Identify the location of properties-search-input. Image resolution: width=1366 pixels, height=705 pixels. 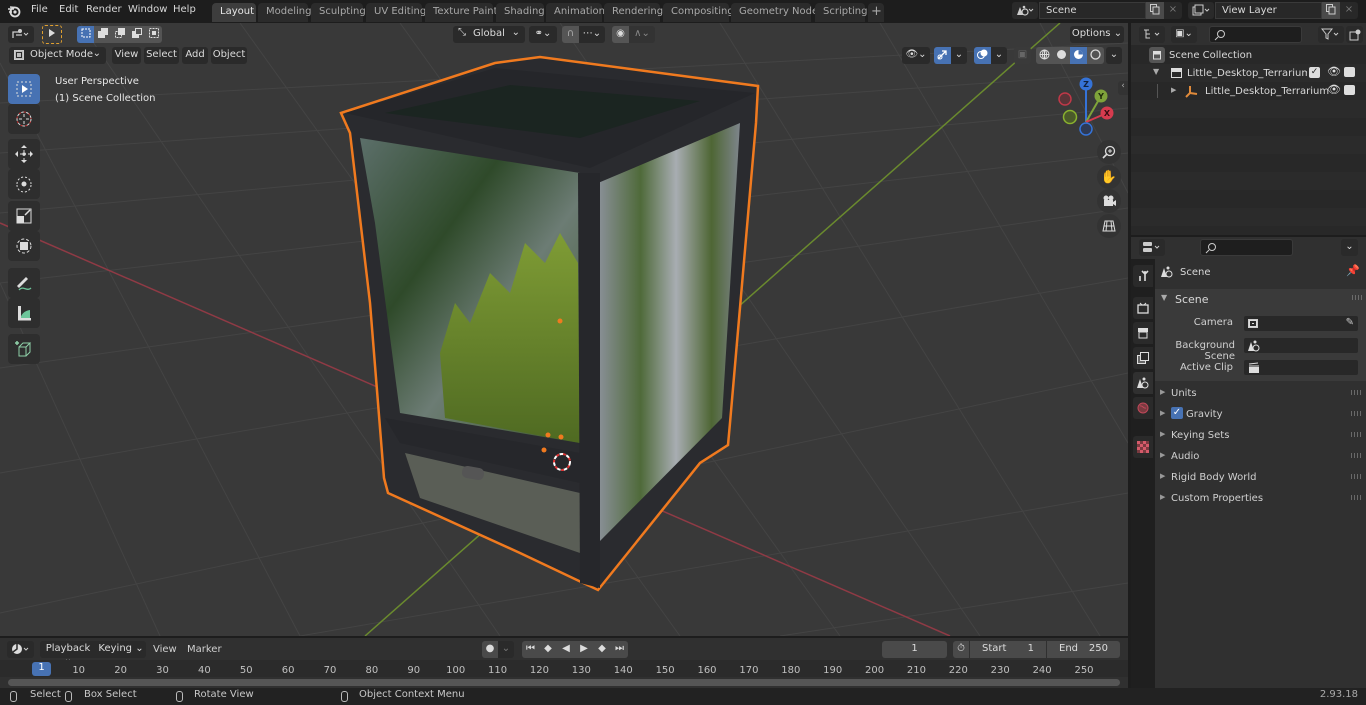
(1246, 247).